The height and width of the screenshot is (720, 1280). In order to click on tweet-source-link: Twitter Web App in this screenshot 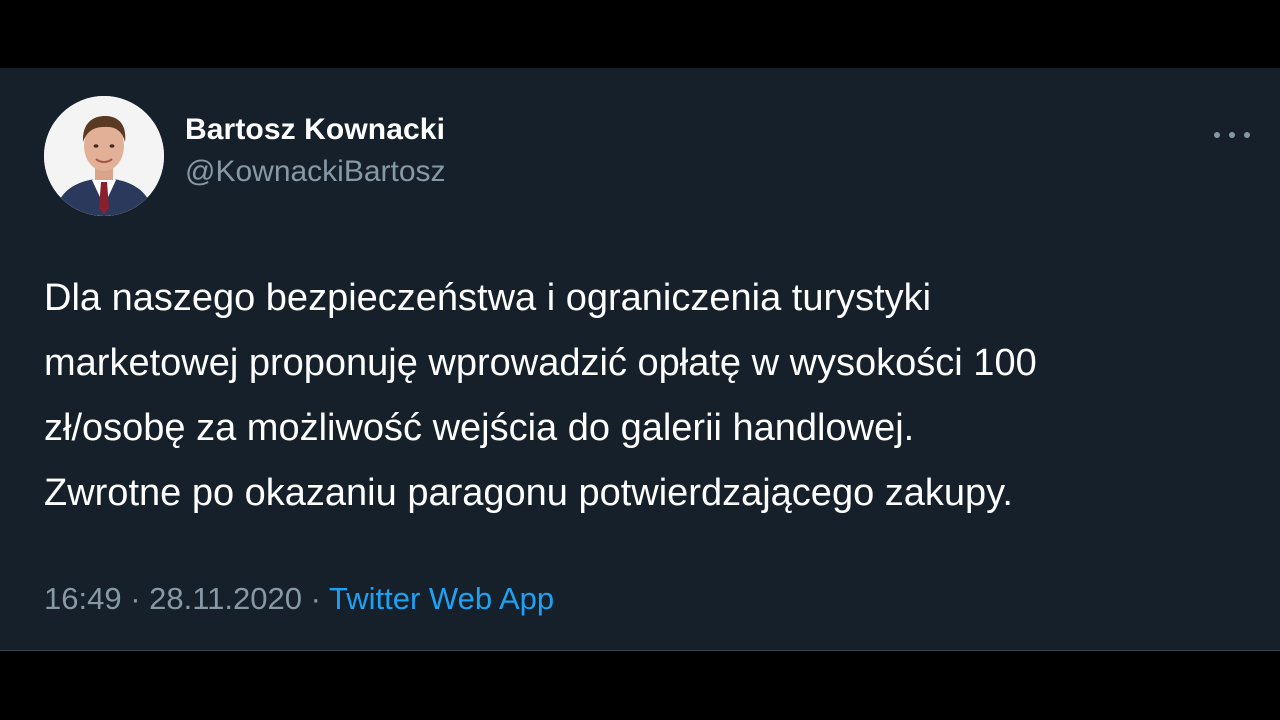, I will do `click(441, 598)`.